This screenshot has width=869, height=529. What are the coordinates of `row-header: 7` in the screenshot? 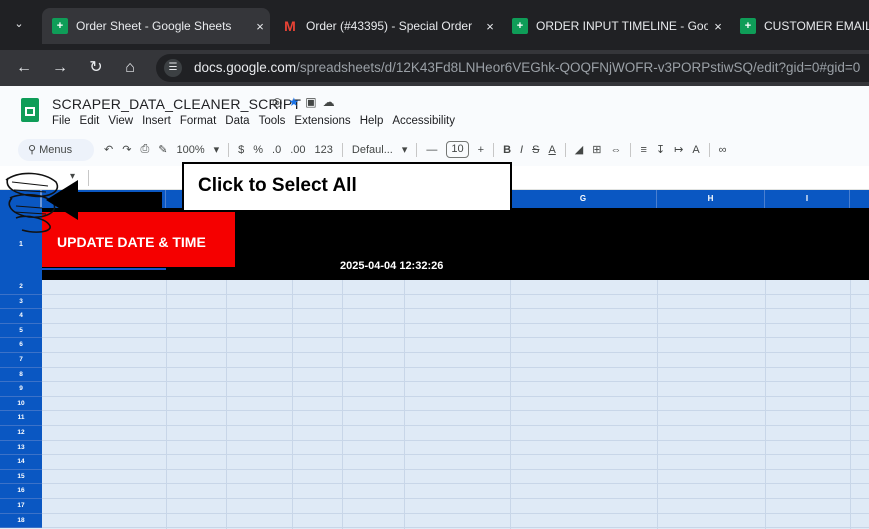 It's located at (21, 360).